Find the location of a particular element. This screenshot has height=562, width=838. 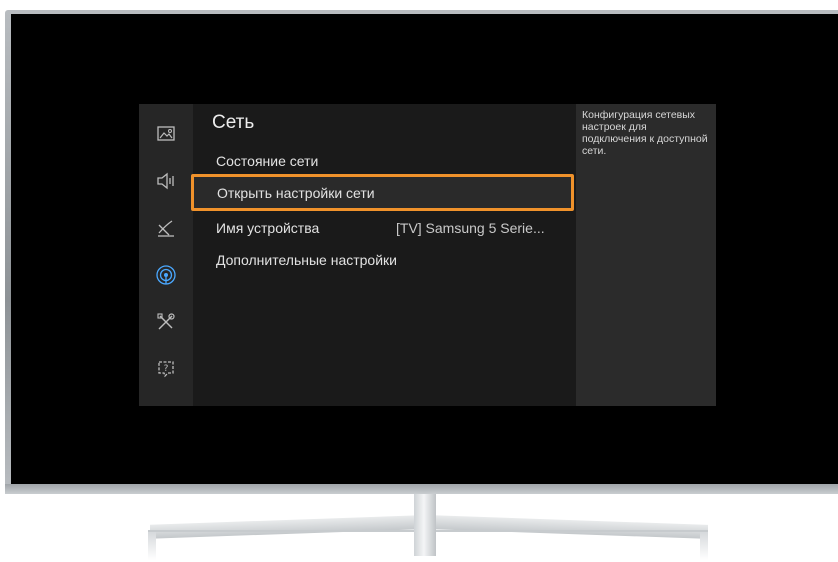

sound-icon is located at coordinates (165, 180).